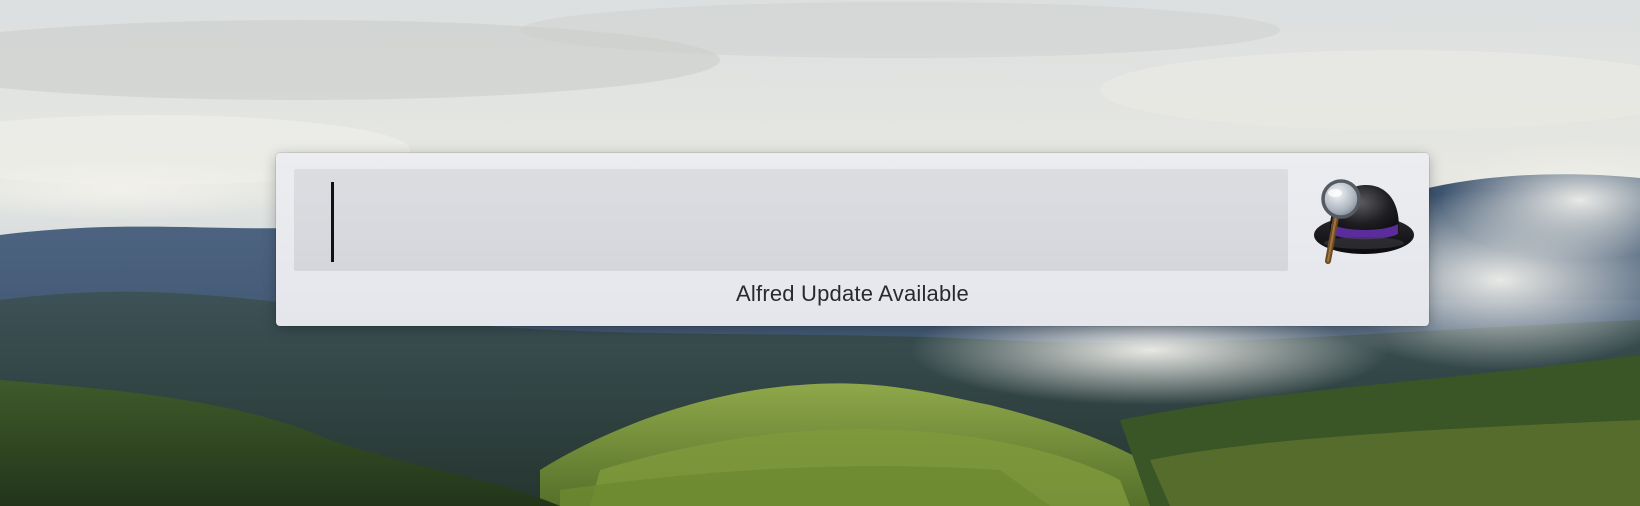  I want to click on update-available-notice: Alfred Update Available, so click(852, 294).